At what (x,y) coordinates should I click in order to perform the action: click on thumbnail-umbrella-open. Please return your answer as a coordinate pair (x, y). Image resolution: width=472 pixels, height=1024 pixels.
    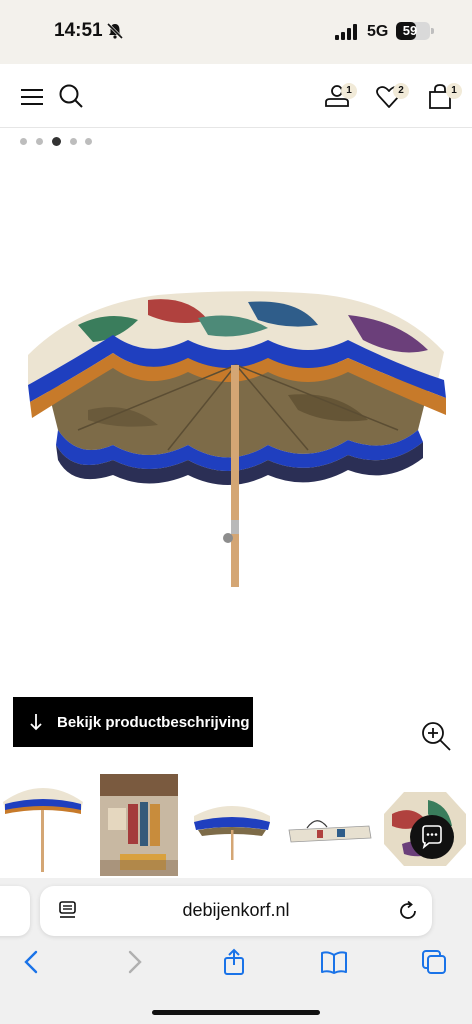
    Looking at the image, I should click on (43, 825).